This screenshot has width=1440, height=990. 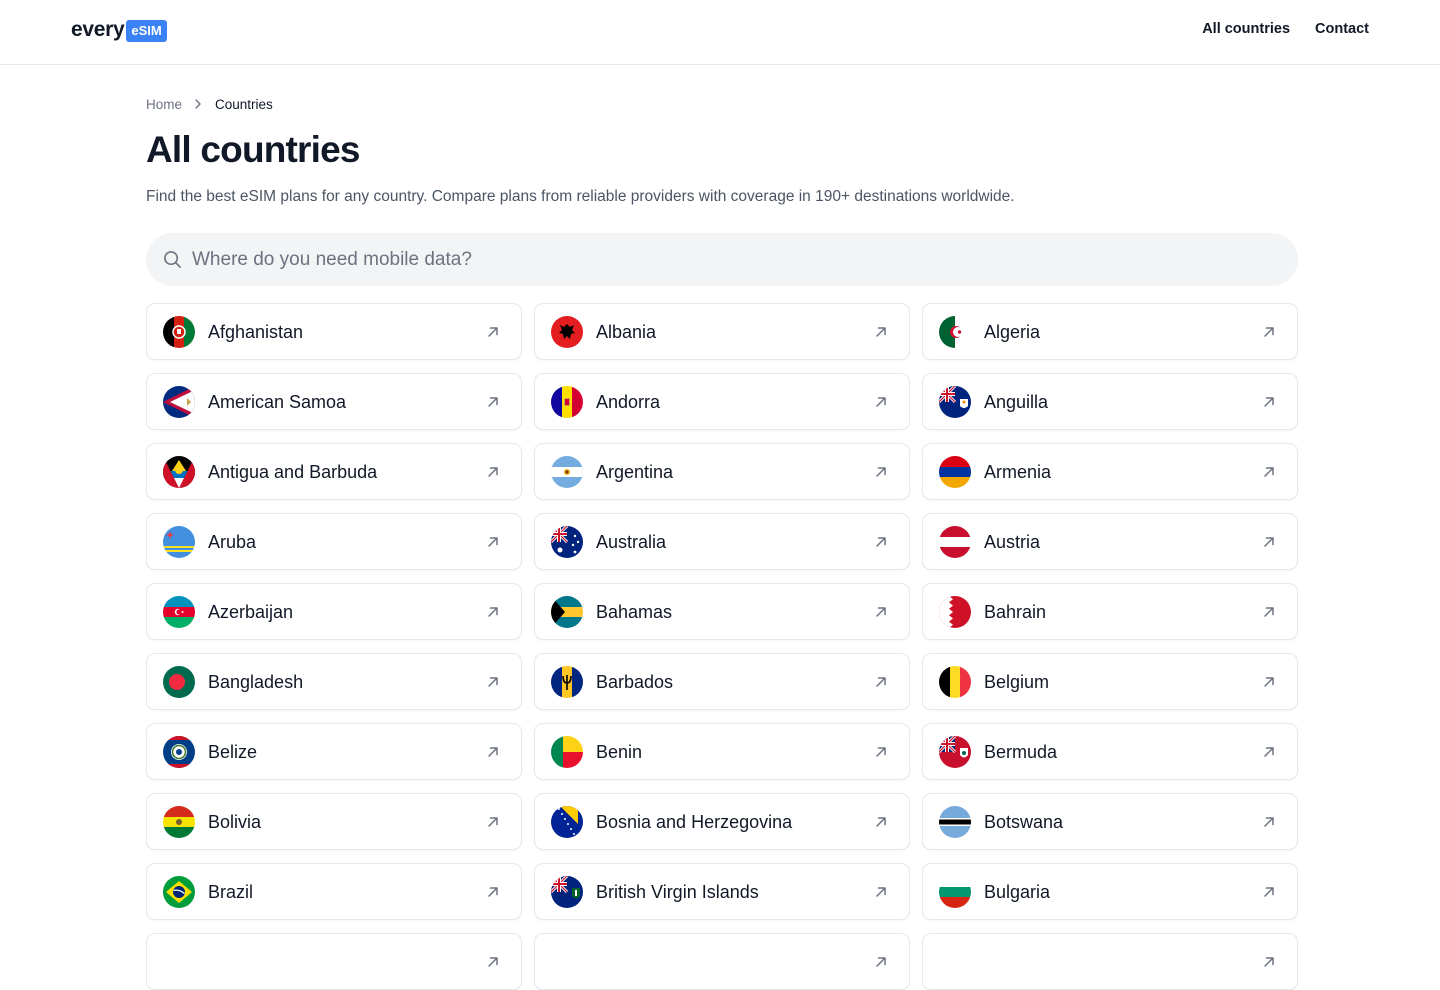 I want to click on country-card: Anguilla, so click(x=1110, y=401).